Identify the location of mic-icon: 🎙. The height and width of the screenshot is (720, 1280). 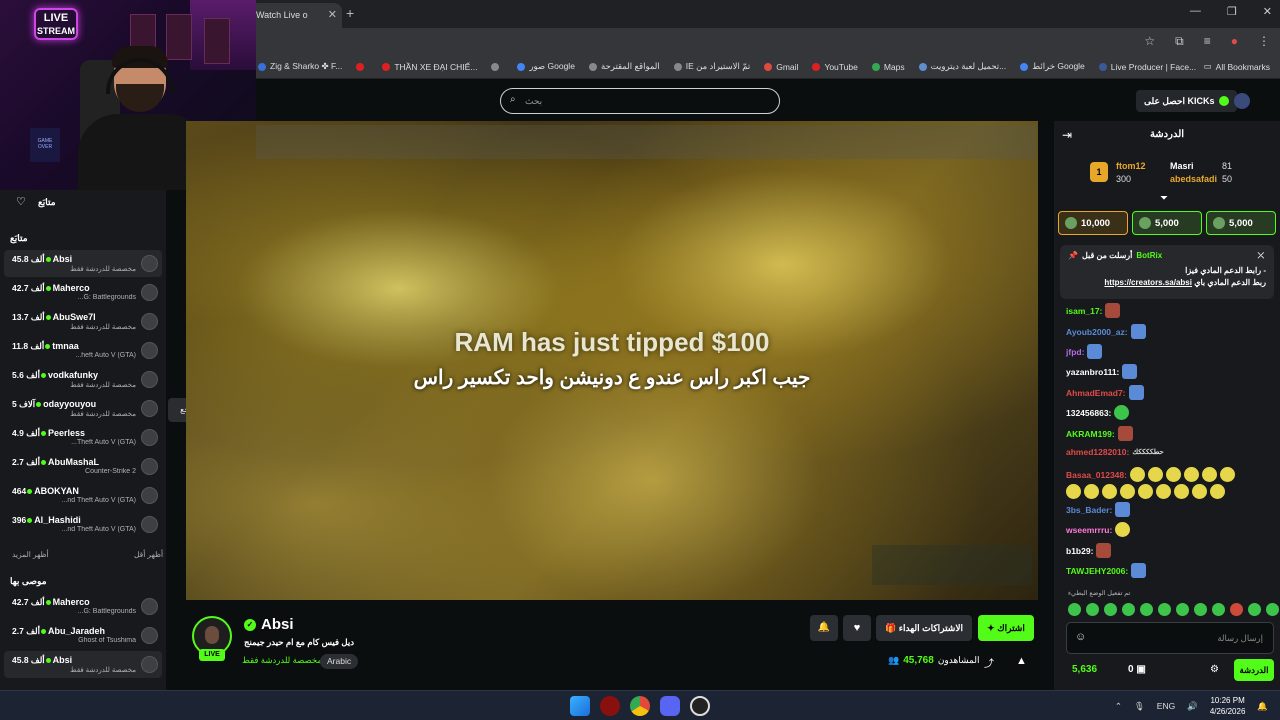
(1139, 706).